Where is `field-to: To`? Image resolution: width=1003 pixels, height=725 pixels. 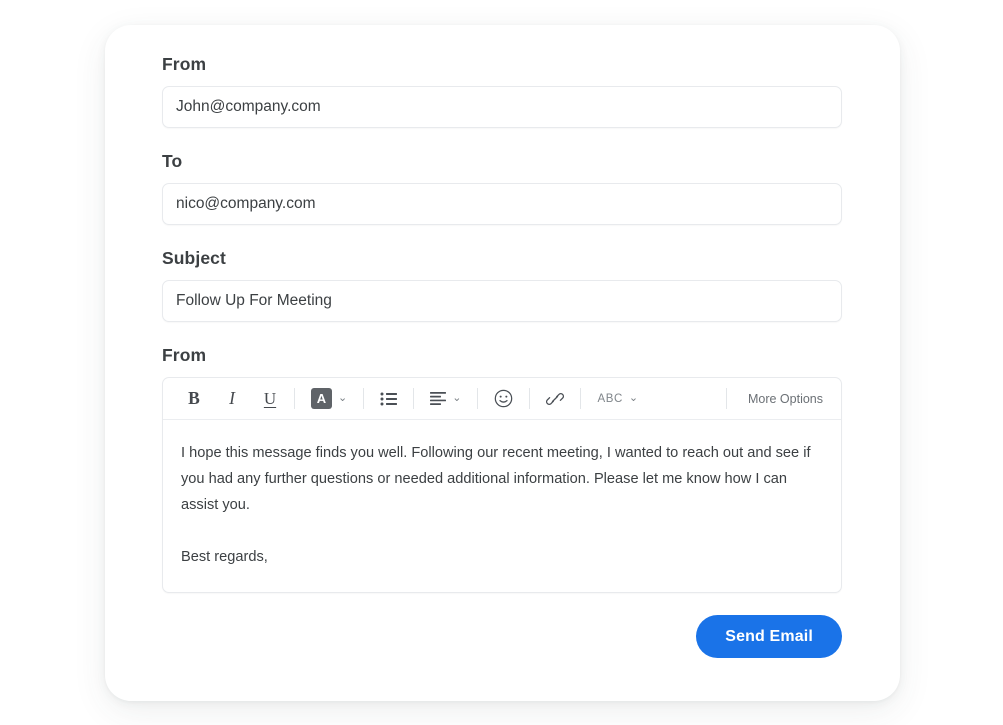
field-to: To is located at coordinates (502, 187).